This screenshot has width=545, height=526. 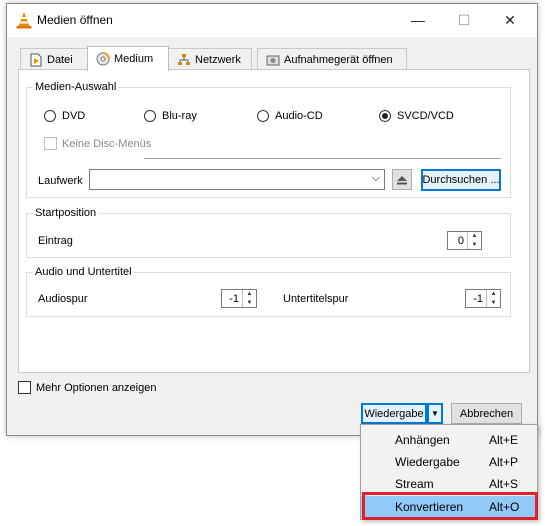 I want to click on entry-value: 0, so click(x=460, y=240).